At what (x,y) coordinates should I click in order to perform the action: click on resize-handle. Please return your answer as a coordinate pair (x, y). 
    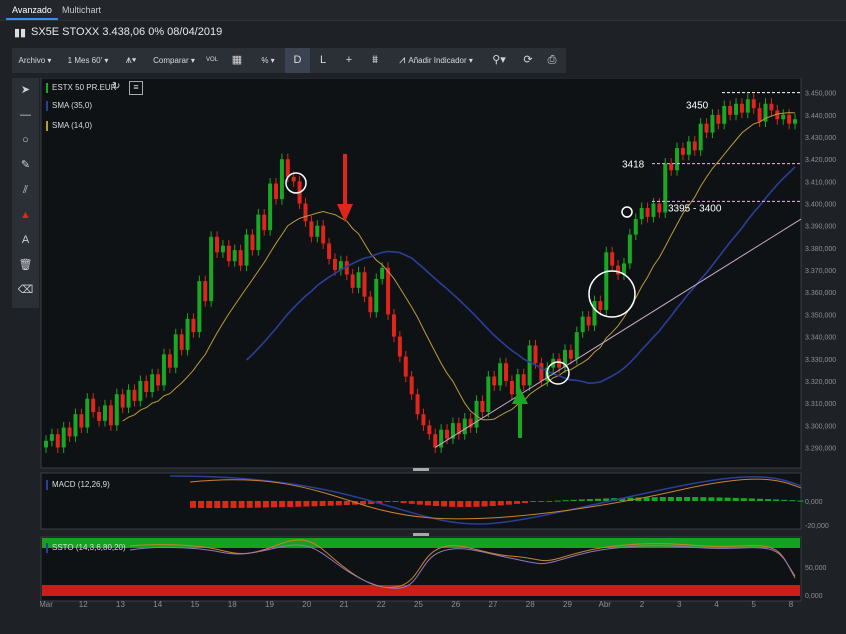
    Looking at the image, I should click on (421, 469).